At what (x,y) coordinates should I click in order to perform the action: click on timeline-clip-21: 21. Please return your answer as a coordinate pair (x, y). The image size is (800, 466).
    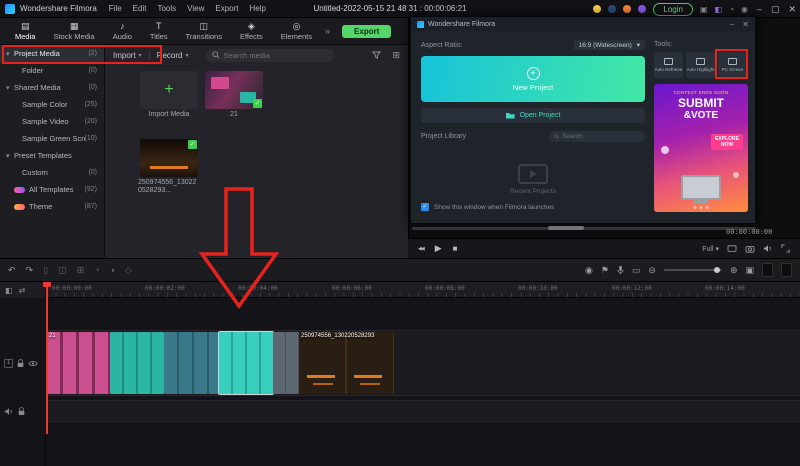
    Looking at the image, I should click on (78, 363).